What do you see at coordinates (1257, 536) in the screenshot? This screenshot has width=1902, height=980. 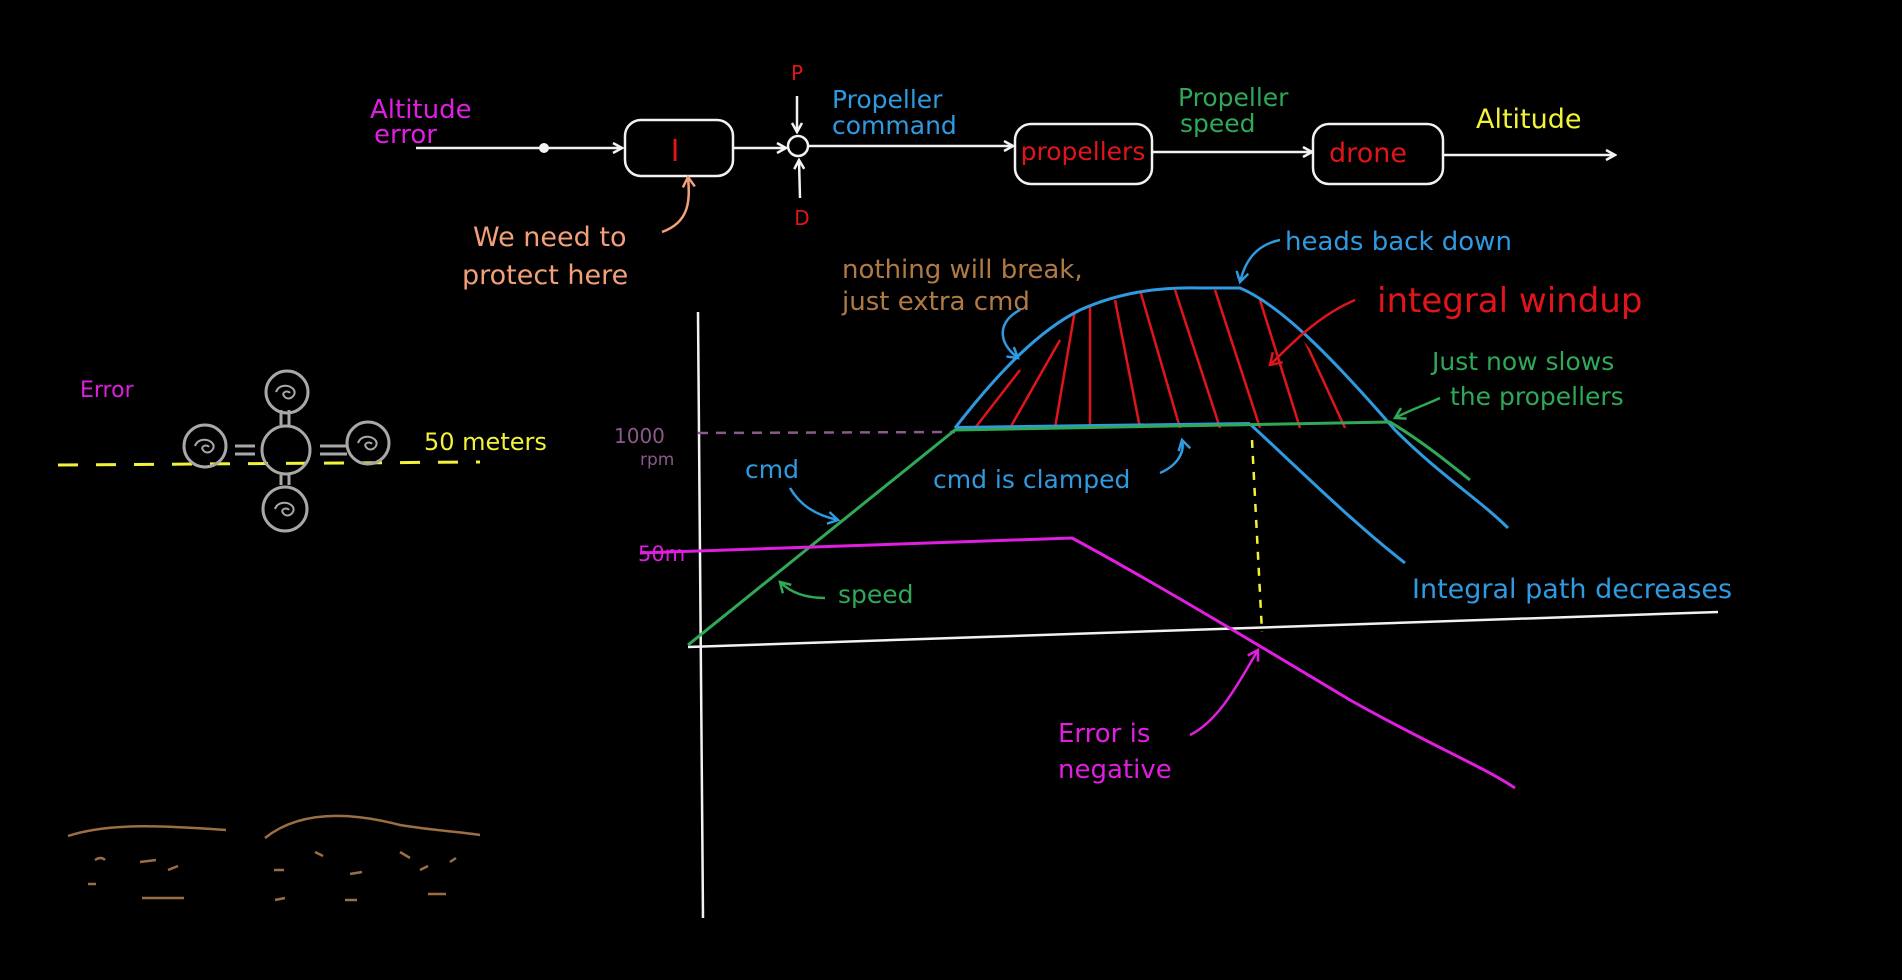 I see `zero-crossing-marker` at bounding box center [1257, 536].